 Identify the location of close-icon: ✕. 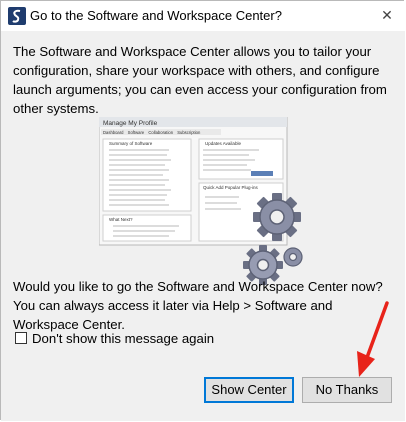
(387, 16).